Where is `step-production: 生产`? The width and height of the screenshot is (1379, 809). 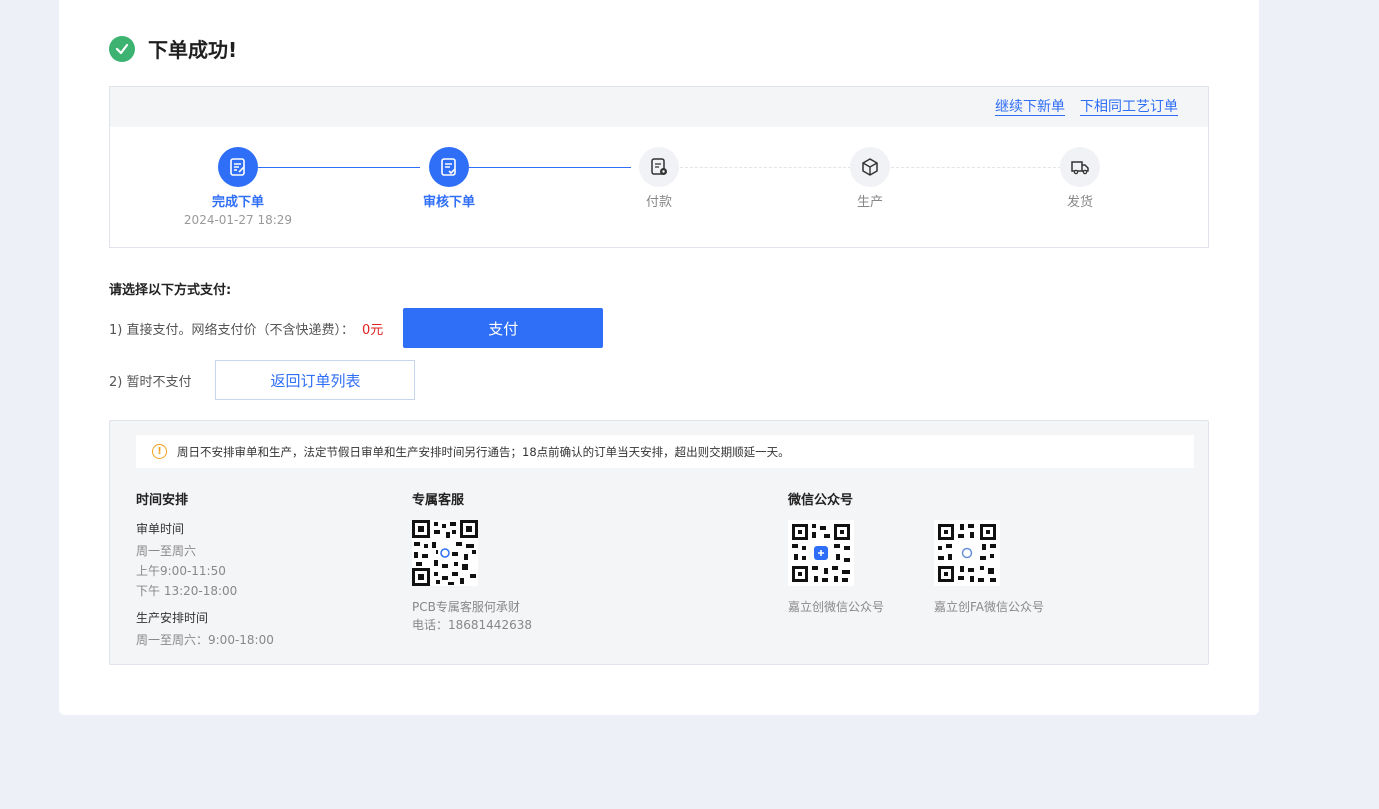 step-production: 生产 is located at coordinates (870, 178).